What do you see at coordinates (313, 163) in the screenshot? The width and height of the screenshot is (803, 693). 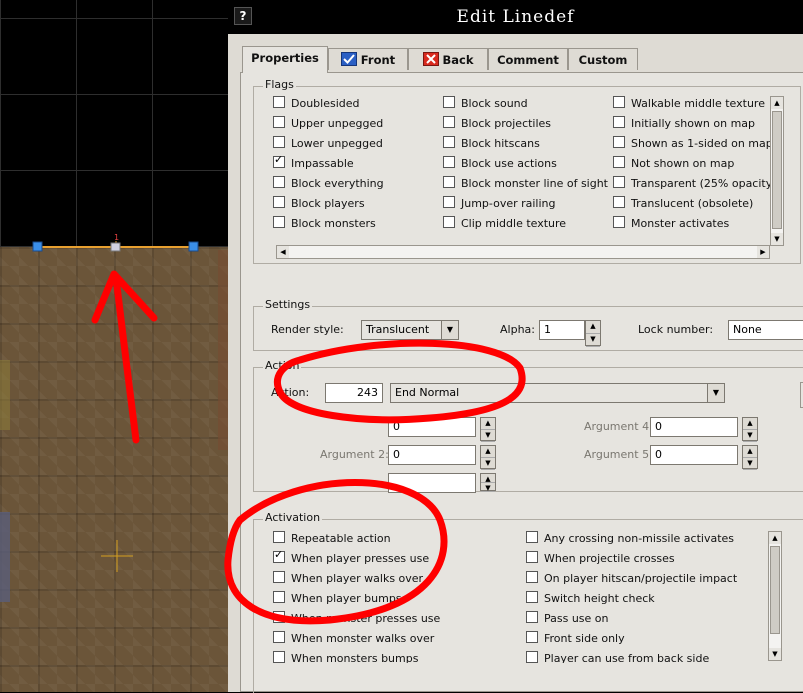 I see `flag-checkbox: Impassable` at bounding box center [313, 163].